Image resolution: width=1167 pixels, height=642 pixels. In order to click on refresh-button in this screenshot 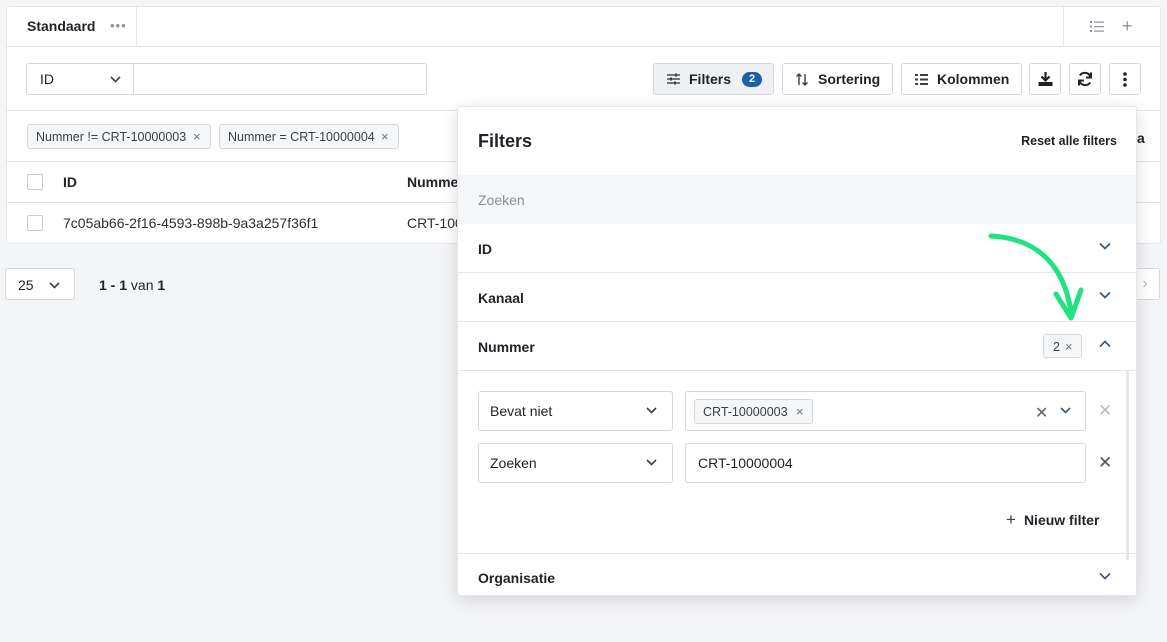, I will do `click(1085, 79)`.